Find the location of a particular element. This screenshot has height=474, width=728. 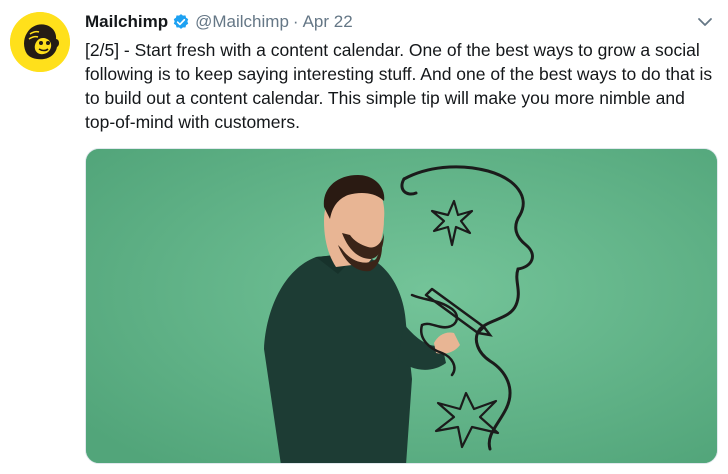

verified-badge-icon is located at coordinates (181, 22).